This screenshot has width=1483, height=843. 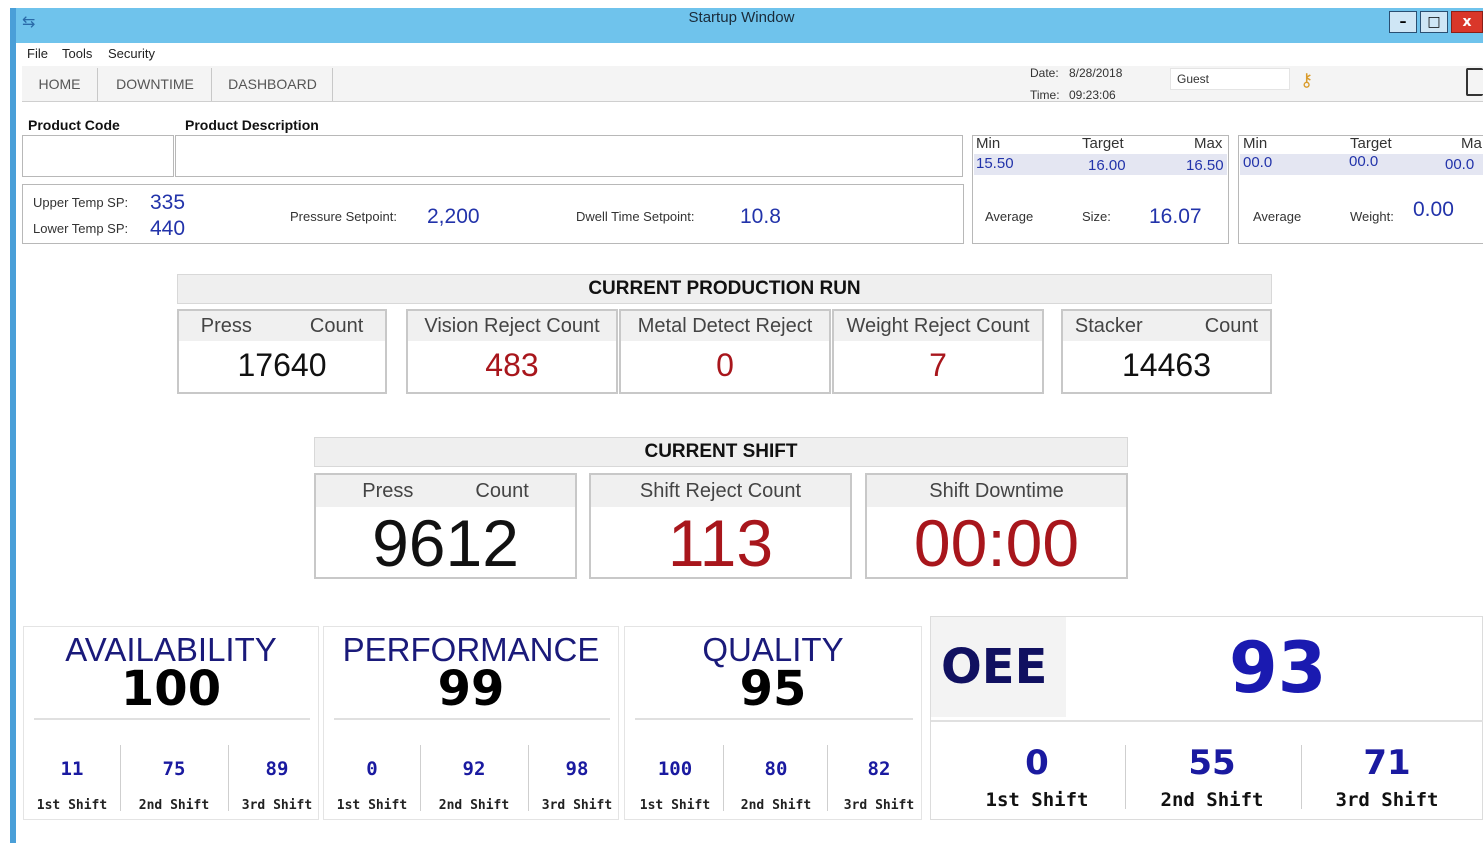 What do you see at coordinates (474, 785) in the screenshot?
I see `performance-shift-2: 92 2nd Shift` at bounding box center [474, 785].